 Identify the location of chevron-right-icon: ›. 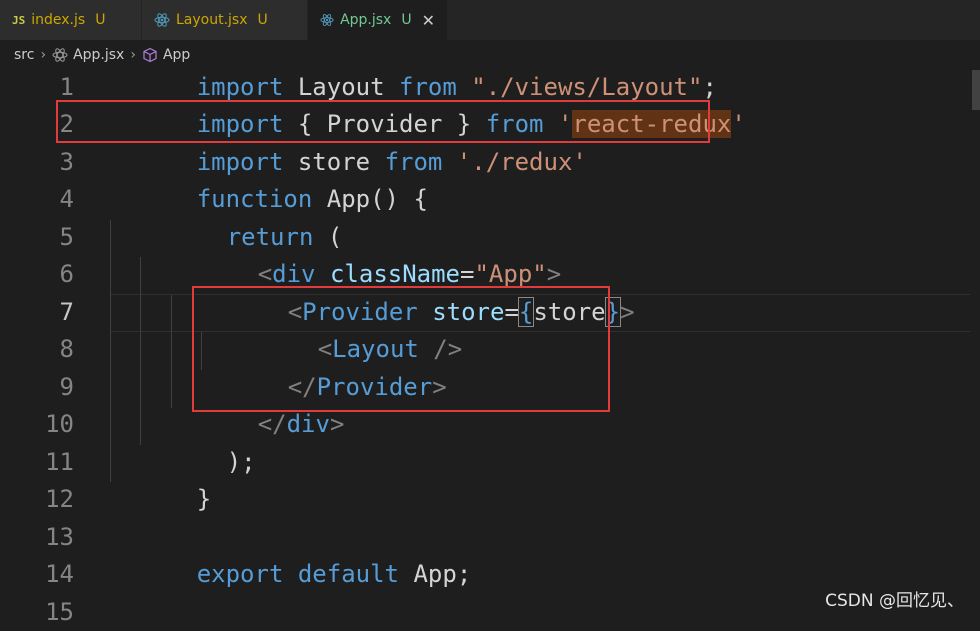
(43, 55).